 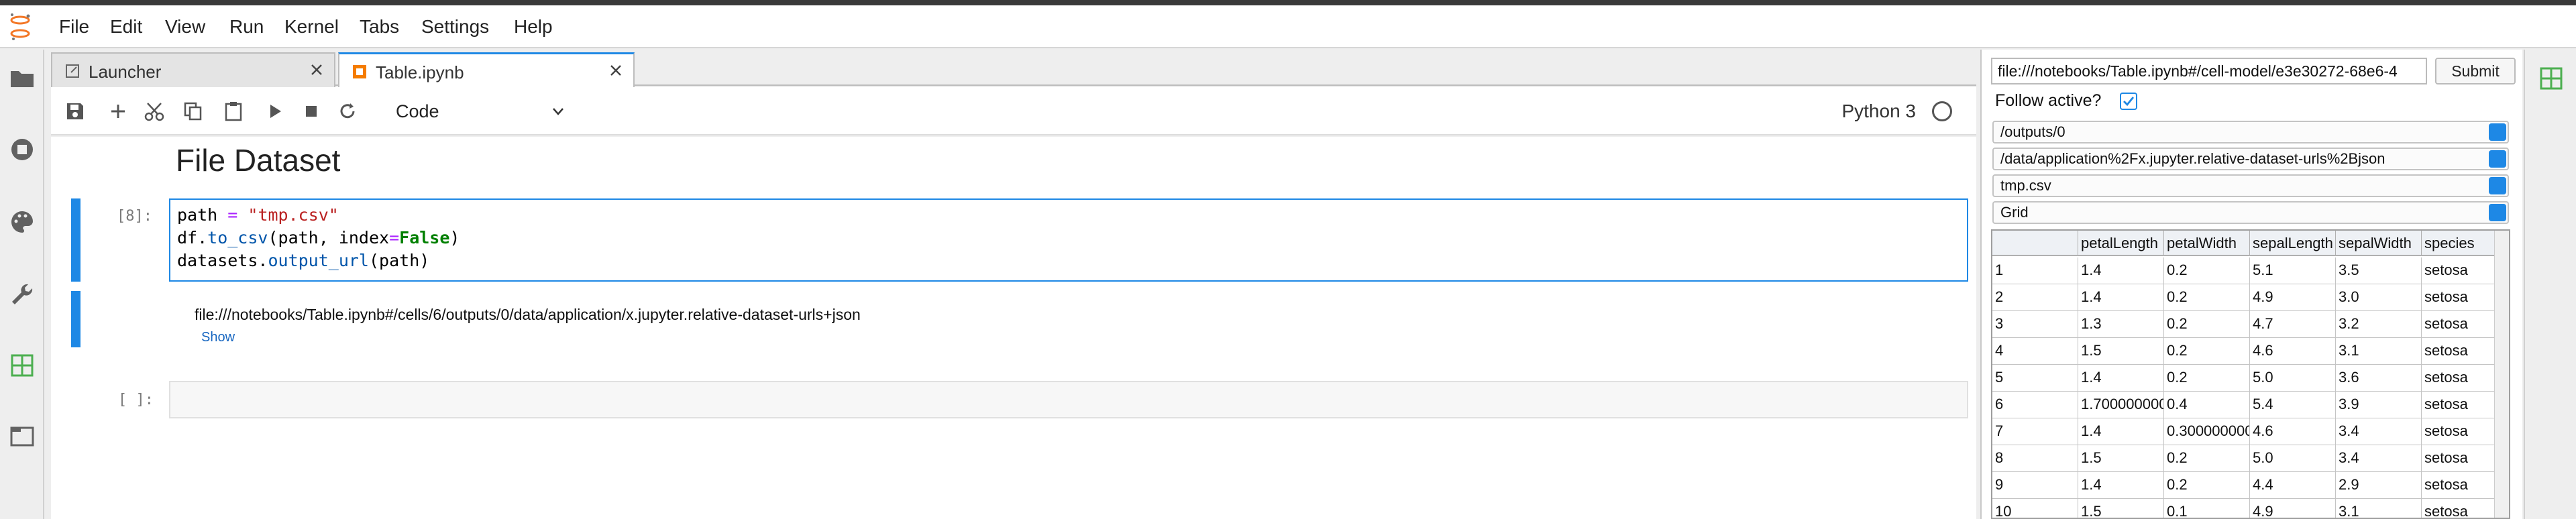 What do you see at coordinates (2475, 71) in the screenshot?
I see `submit-button: Submit` at bounding box center [2475, 71].